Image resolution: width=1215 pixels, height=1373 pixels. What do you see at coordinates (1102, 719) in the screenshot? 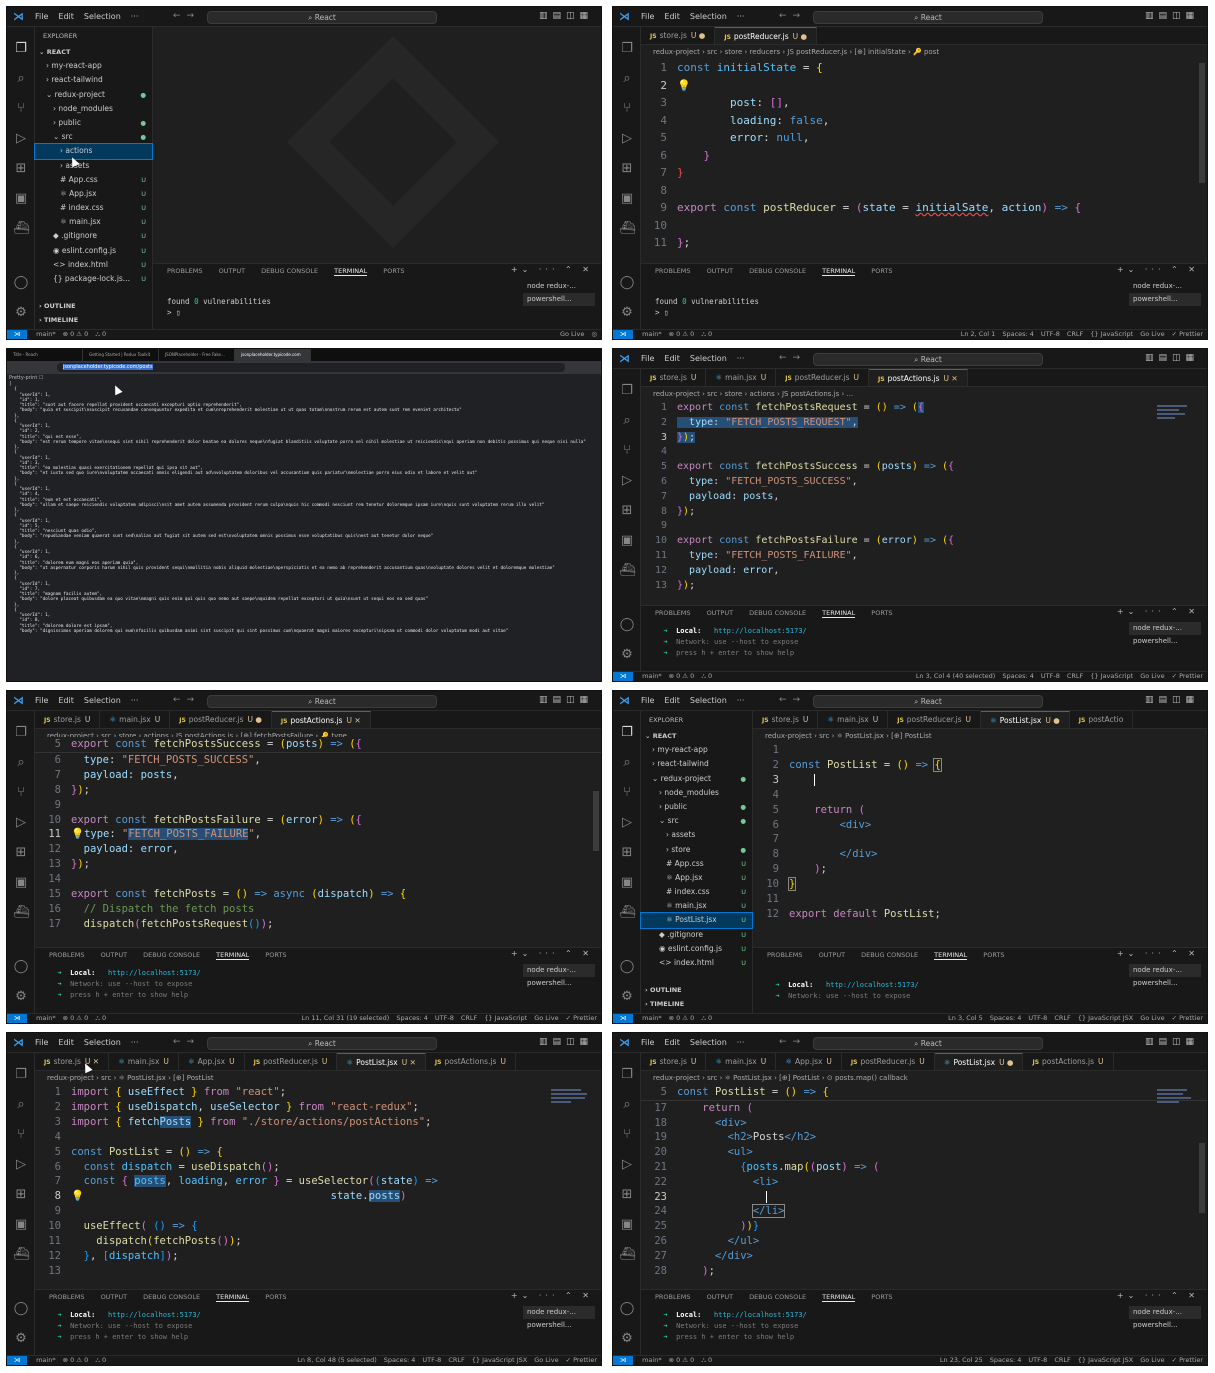
I see `editor-tab: JS postActio` at bounding box center [1102, 719].